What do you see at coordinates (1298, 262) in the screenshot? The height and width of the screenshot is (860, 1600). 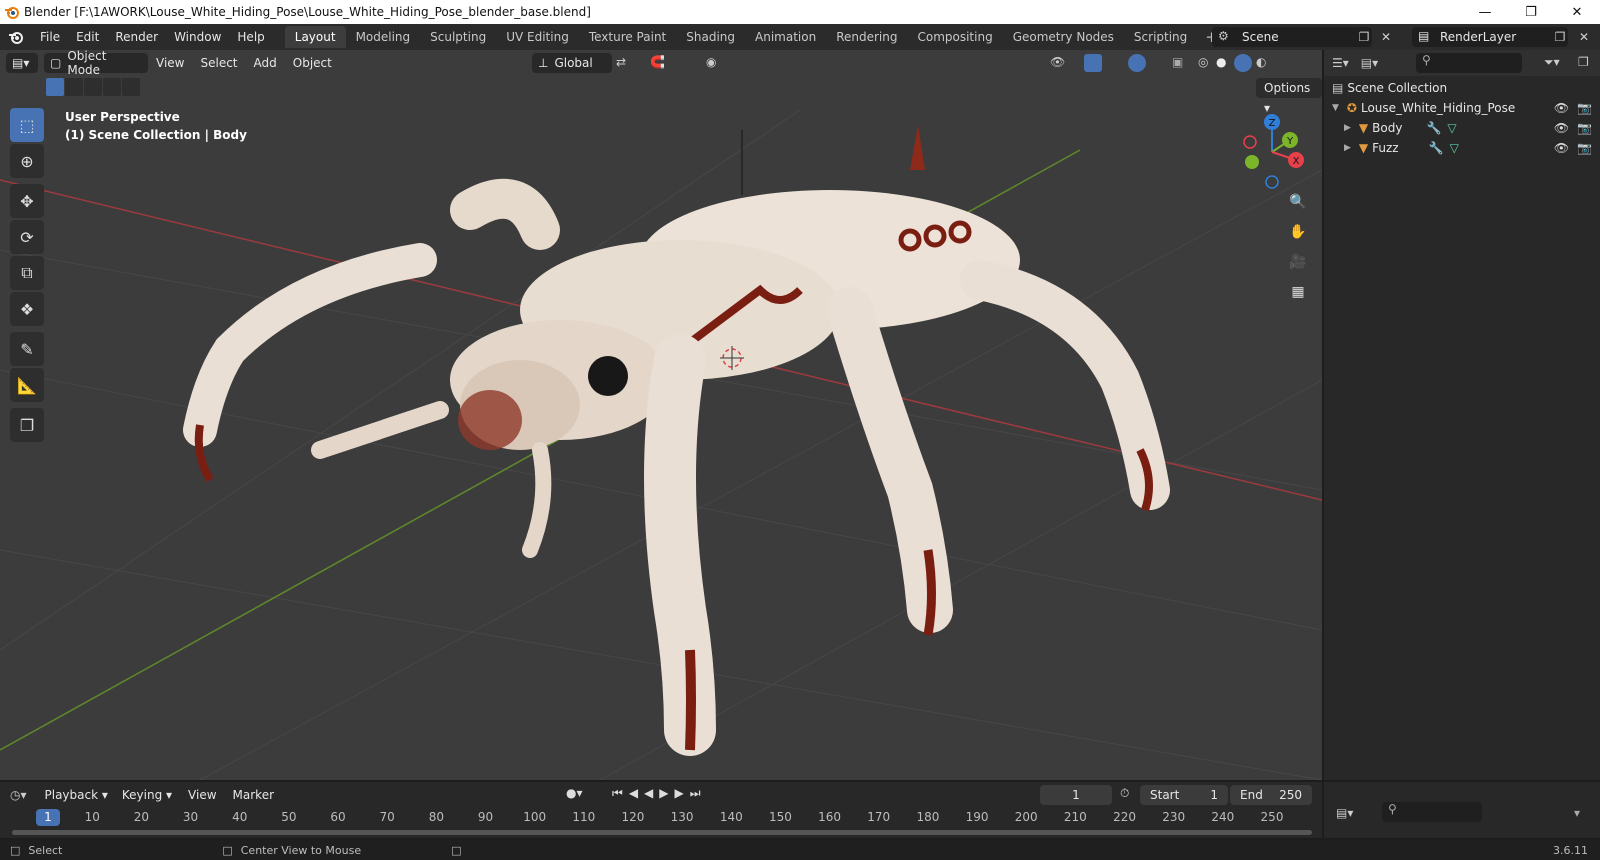 I see `camera-view-icon: 🎥` at bounding box center [1298, 262].